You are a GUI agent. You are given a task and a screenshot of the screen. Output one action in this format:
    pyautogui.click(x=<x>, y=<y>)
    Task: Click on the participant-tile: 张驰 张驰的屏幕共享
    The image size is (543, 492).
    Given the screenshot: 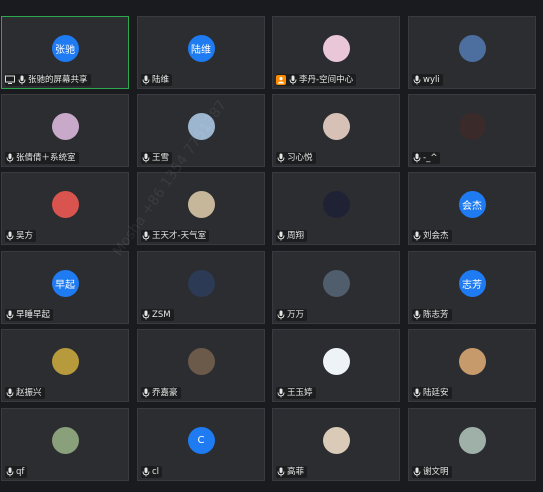 What is the action you would take?
    pyautogui.click(x=65, y=52)
    